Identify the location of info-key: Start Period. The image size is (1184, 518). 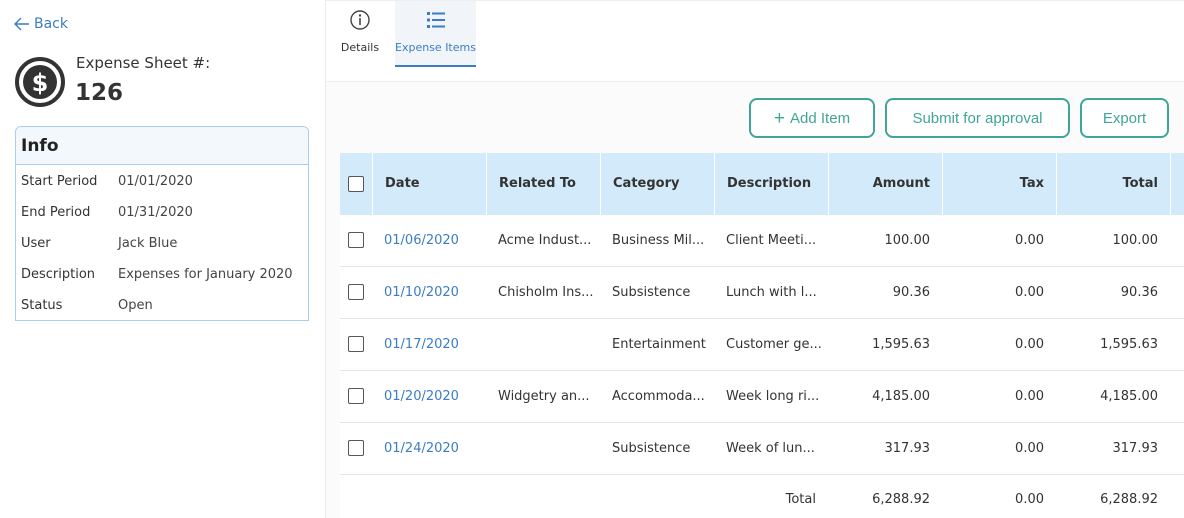
(59, 181).